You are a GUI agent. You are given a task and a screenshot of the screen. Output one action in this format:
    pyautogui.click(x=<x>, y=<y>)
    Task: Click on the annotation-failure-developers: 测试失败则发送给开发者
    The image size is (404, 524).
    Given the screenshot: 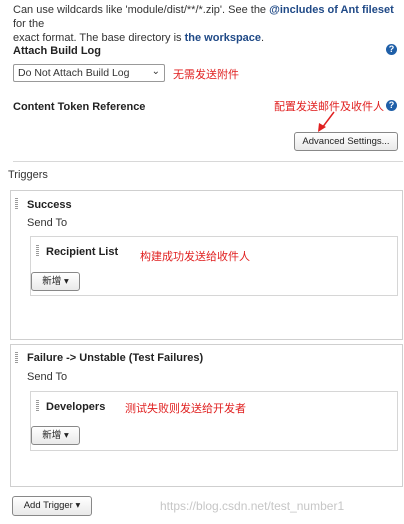 What is the action you would take?
    pyautogui.click(x=185, y=409)
    